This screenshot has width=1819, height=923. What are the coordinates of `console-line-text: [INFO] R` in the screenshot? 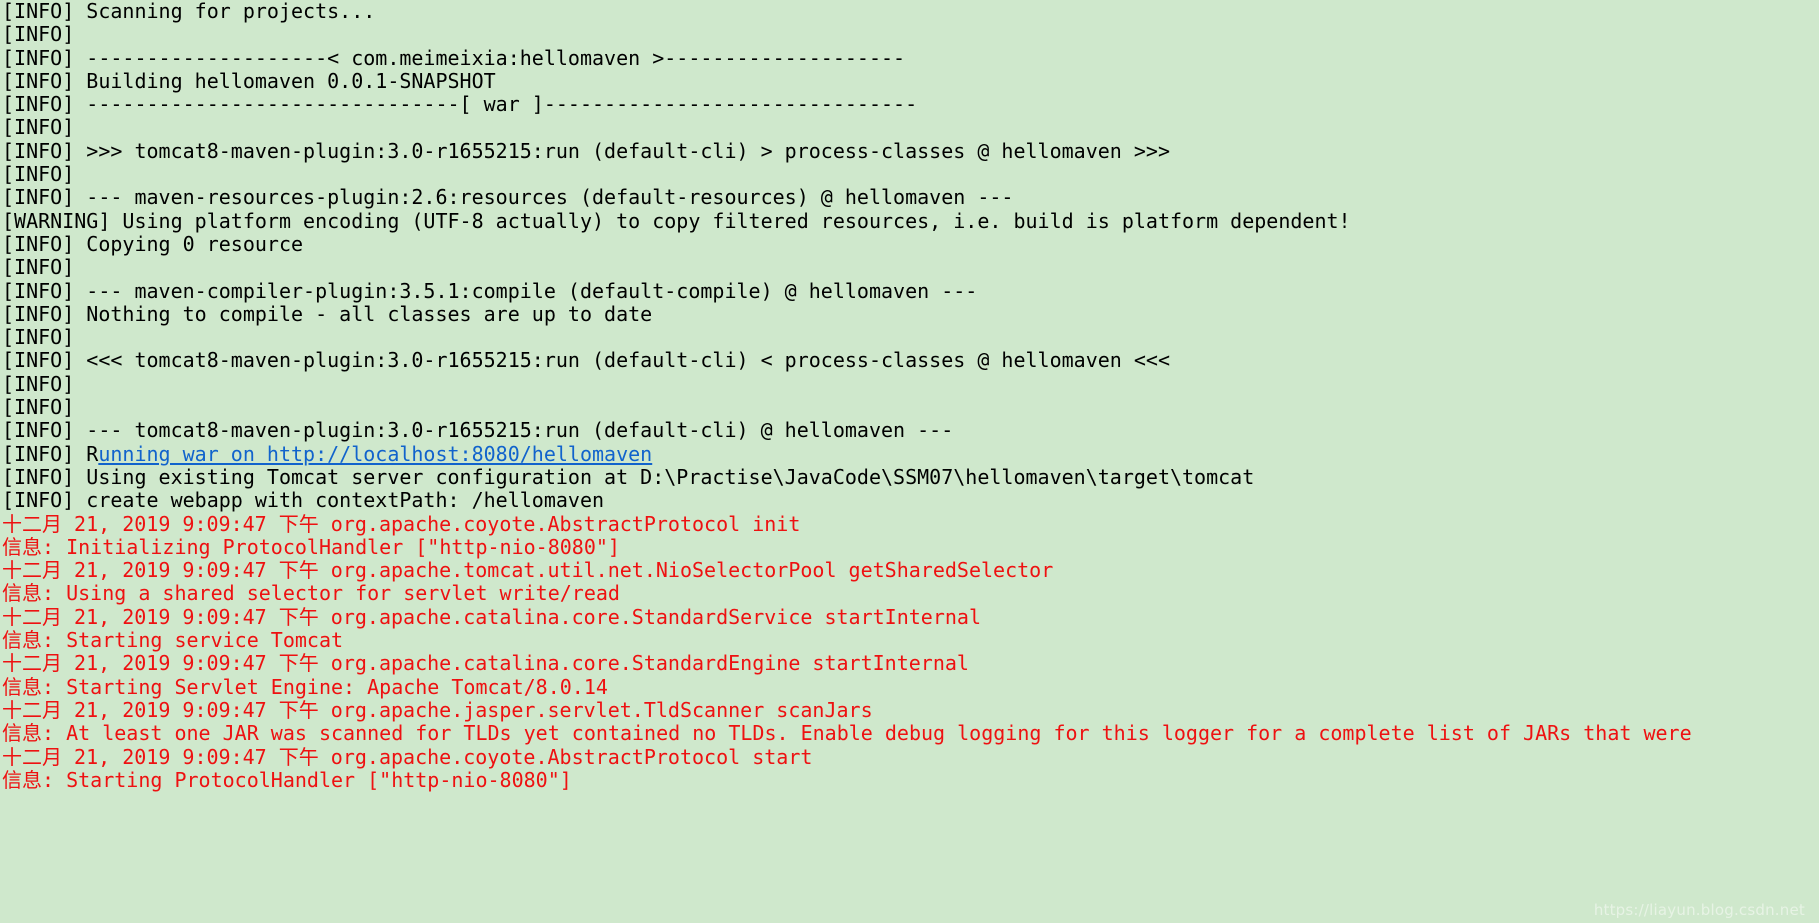 It's located at (50, 453).